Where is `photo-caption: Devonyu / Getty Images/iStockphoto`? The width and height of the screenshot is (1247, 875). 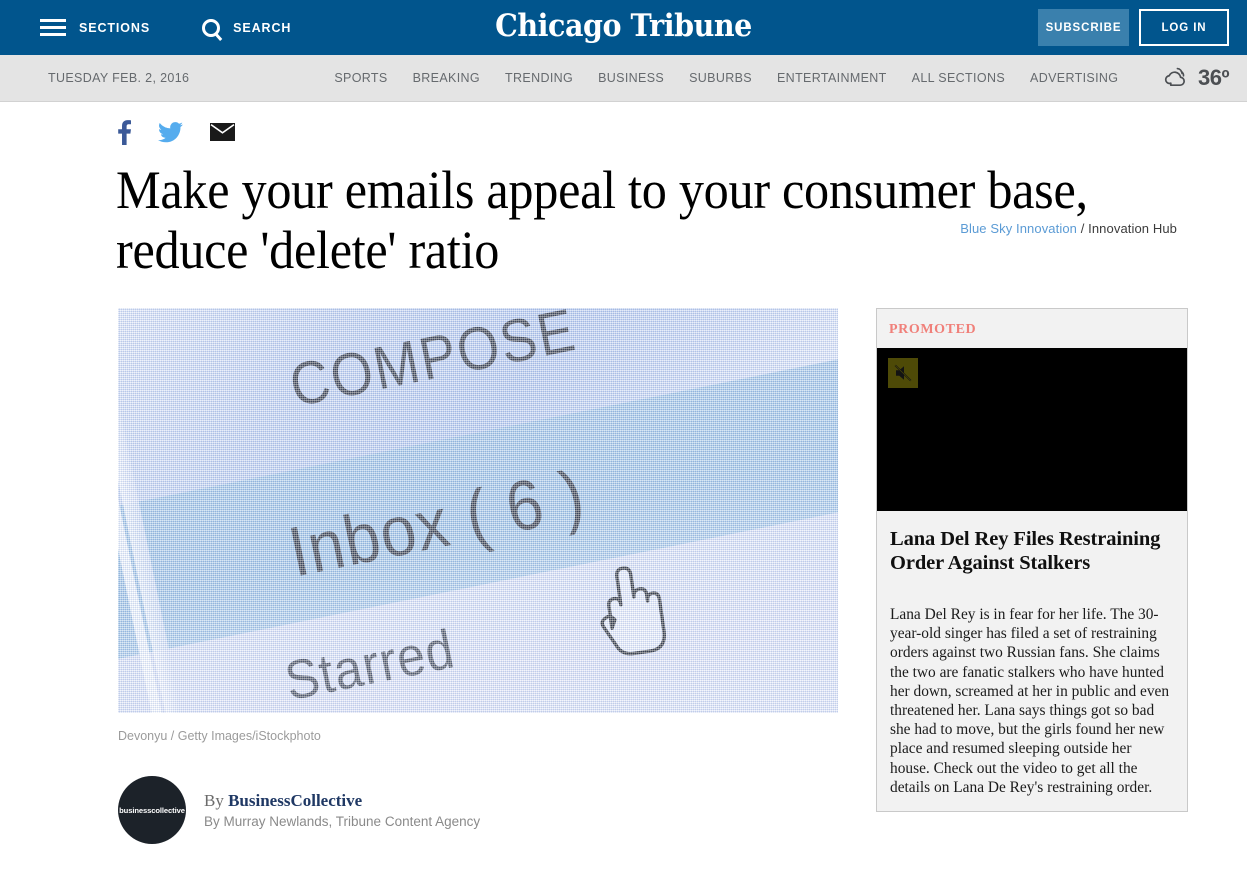
photo-caption: Devonyu / Getty Images/iStockphoto is located at coordinates (219, 736).